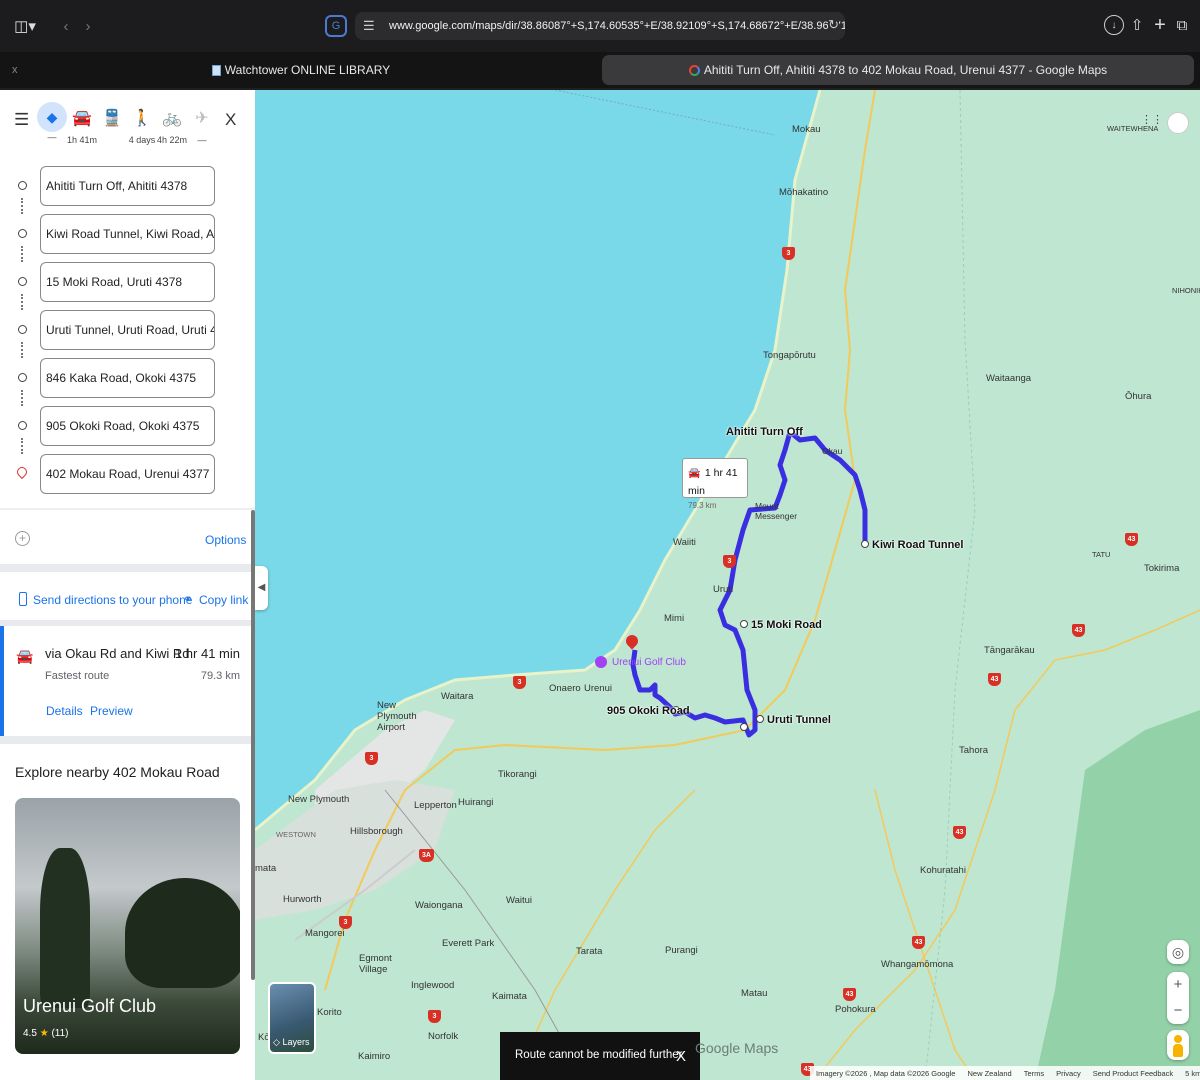  Describe the element at coordinates (15, 70) in the screenshot. I see `close-tab-icon: x` at that location.